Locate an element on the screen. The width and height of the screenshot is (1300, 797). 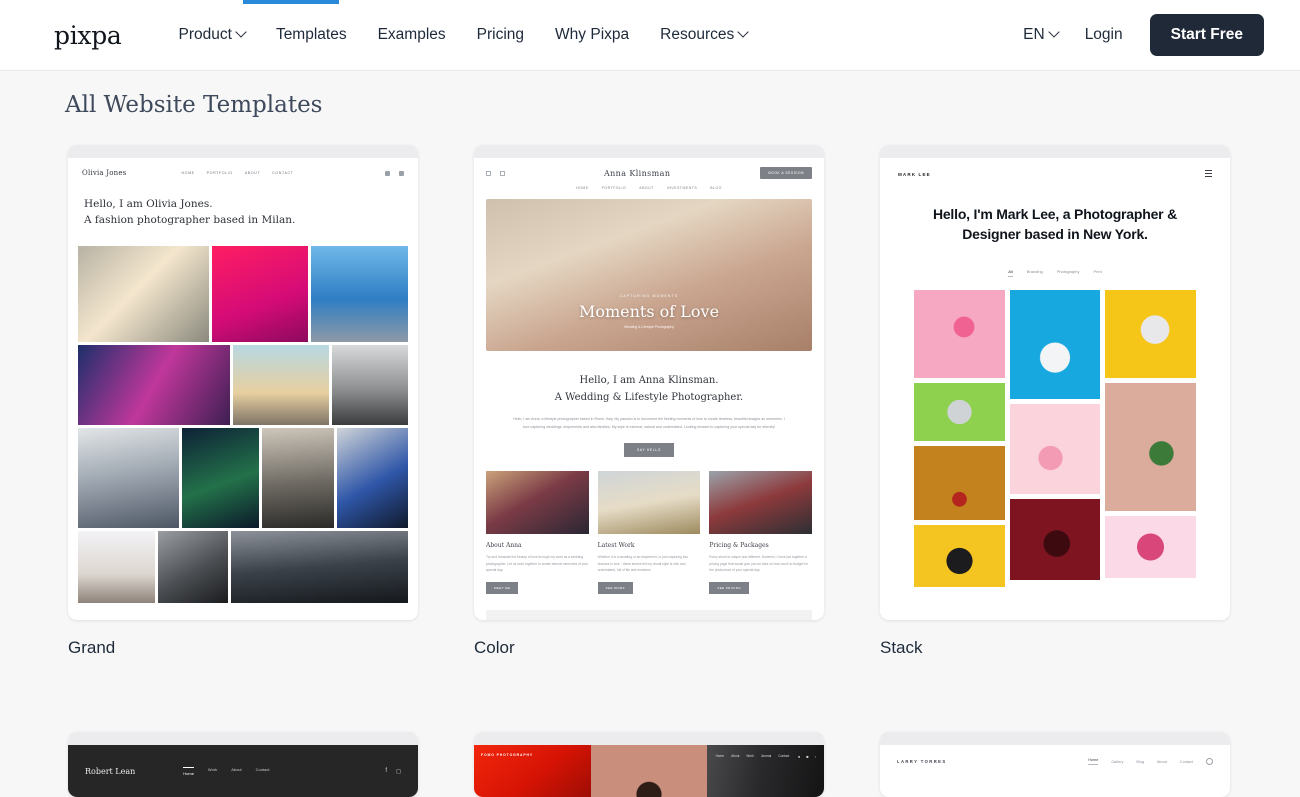
preview-social-icons-robert: f ◻ is located at coordinates (393, 771).